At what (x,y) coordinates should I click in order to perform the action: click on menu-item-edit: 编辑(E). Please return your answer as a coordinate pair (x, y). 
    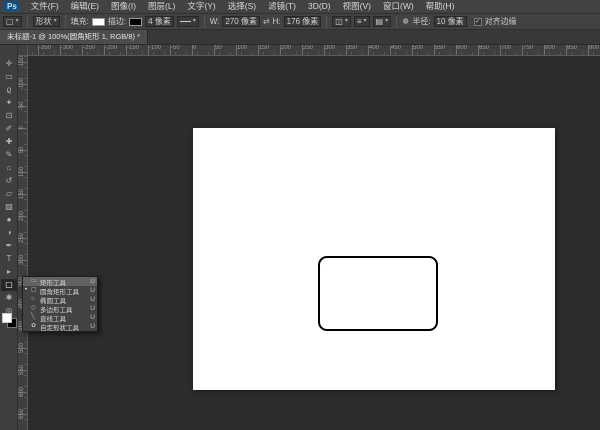
    Looking at the image, I should click on (85, 6).